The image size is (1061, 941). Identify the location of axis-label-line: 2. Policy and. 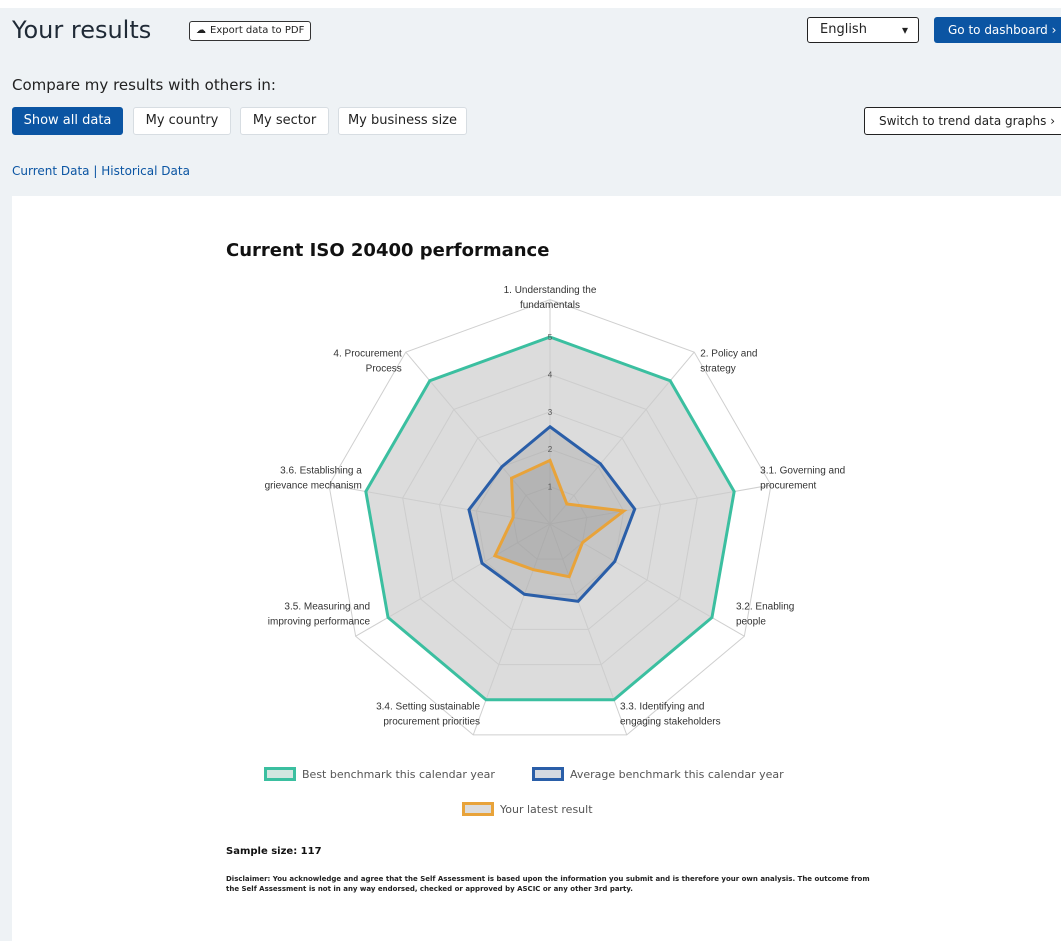
(728, 354).